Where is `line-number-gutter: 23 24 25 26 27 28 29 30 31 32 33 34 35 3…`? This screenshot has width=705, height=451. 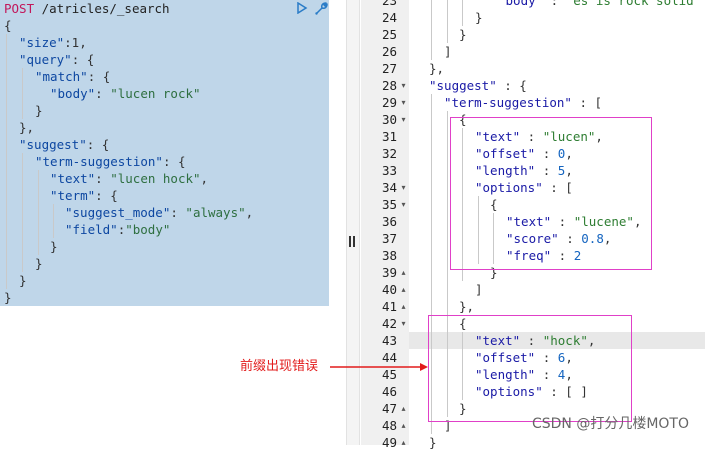 line-number-gutter: 23 24 25 26 27 28 29 30 31 32 33 34 35 3… is located at coordinates (385, 225).